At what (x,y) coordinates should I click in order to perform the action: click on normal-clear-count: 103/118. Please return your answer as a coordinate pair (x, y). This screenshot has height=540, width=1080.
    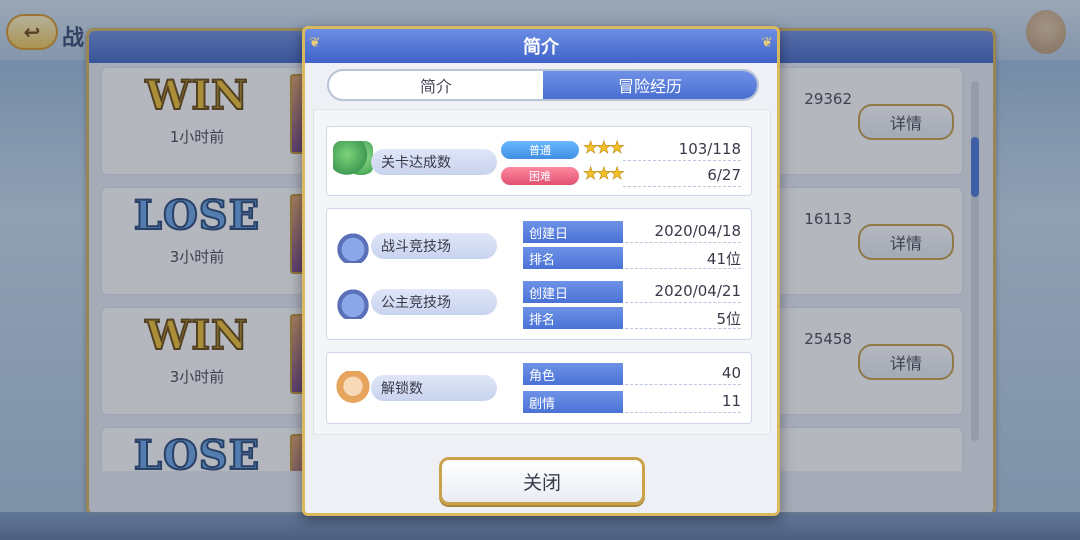
    Looking at the image, I should click on (709, 149).